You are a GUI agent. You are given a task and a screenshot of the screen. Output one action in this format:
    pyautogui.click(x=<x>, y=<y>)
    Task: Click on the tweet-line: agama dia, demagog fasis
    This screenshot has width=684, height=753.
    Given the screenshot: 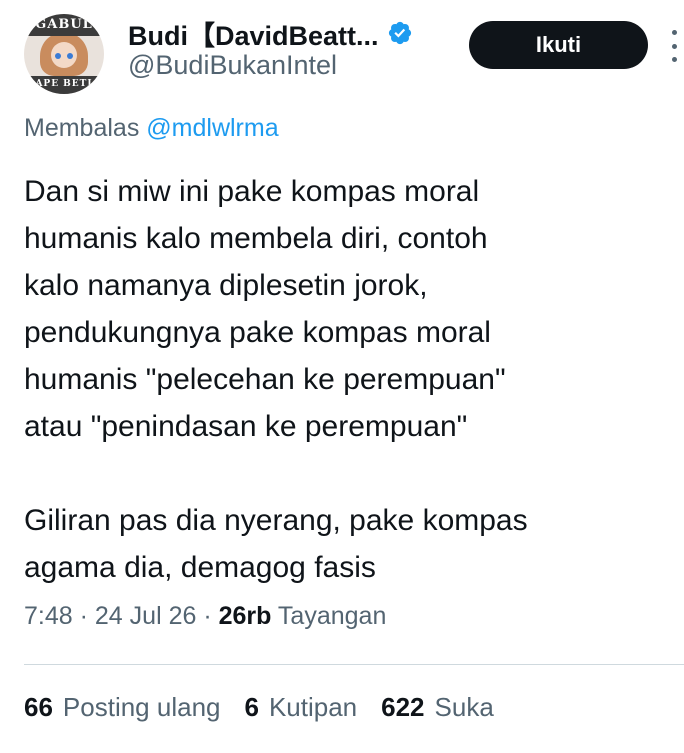 What is the action you would take?
    pyautogui.click(x=200, y=567)
    